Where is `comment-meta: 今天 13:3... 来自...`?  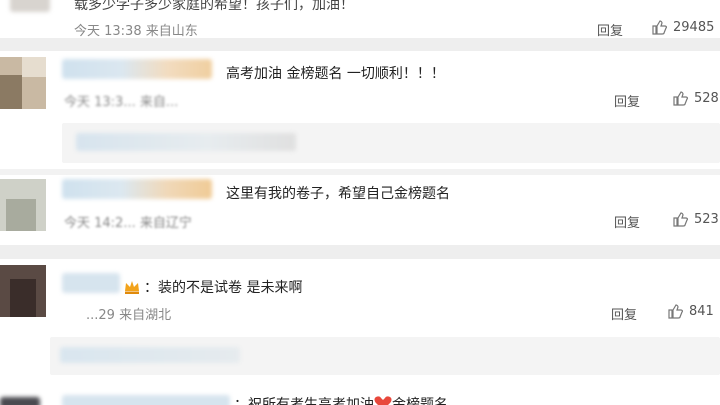 comment-meta: 今天 13:3... 来自... is located at coordinates (121, 102).